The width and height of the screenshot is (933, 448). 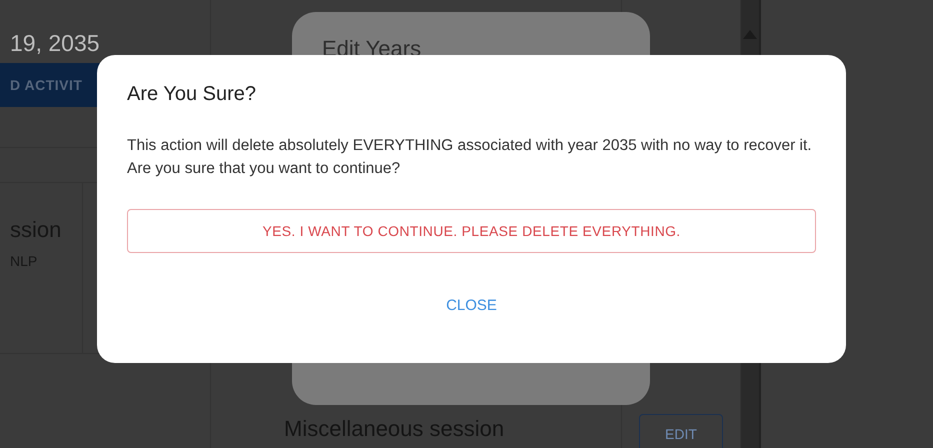 I want to click on edit-button: EDIT, so click(x=681, y=431).